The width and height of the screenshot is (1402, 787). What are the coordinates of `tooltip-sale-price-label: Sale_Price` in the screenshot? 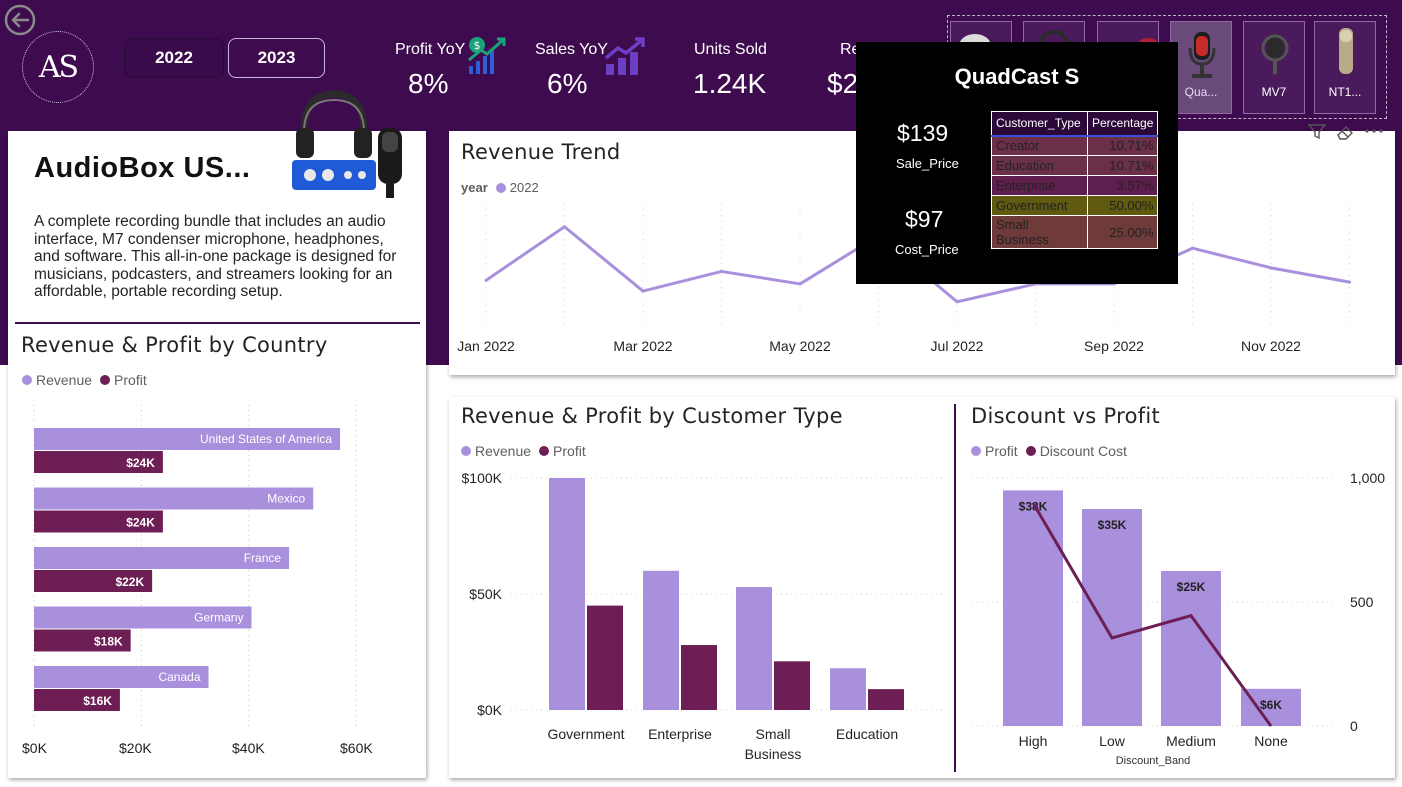 It's located at (927, 163).